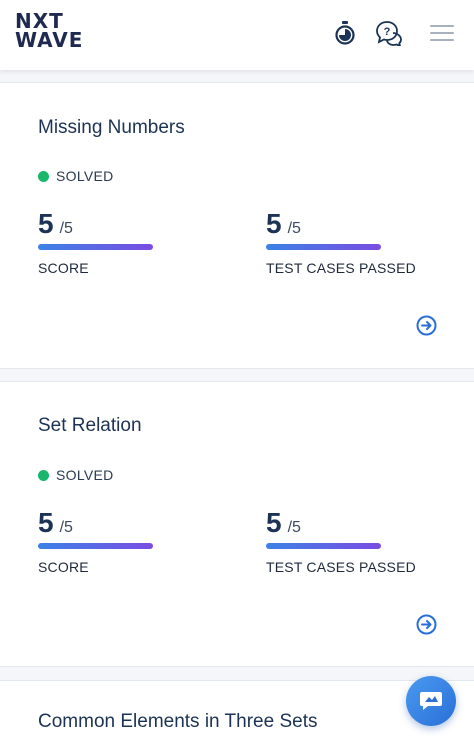 The image size is (474, 750). I want to click on app-header: NXT WAVE ?, so click(237, 35).